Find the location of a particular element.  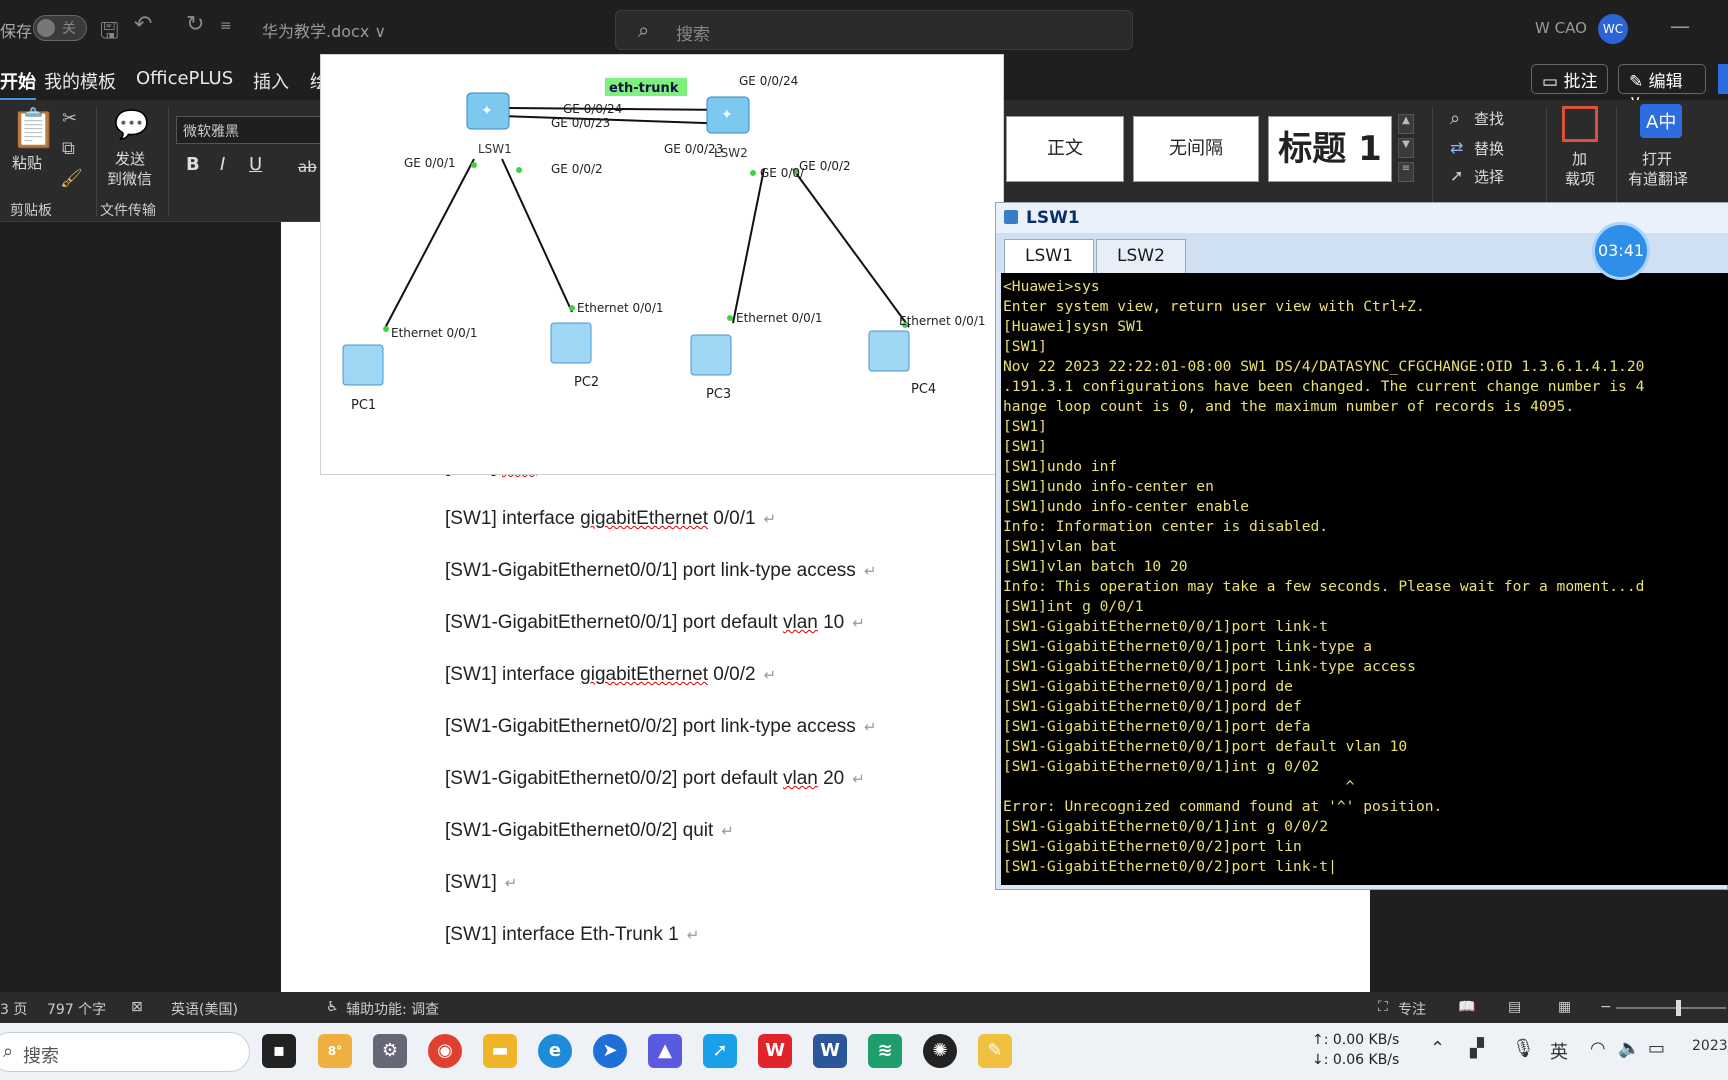

chrome-icon: ◉ is located at coordinates (445, 1051).